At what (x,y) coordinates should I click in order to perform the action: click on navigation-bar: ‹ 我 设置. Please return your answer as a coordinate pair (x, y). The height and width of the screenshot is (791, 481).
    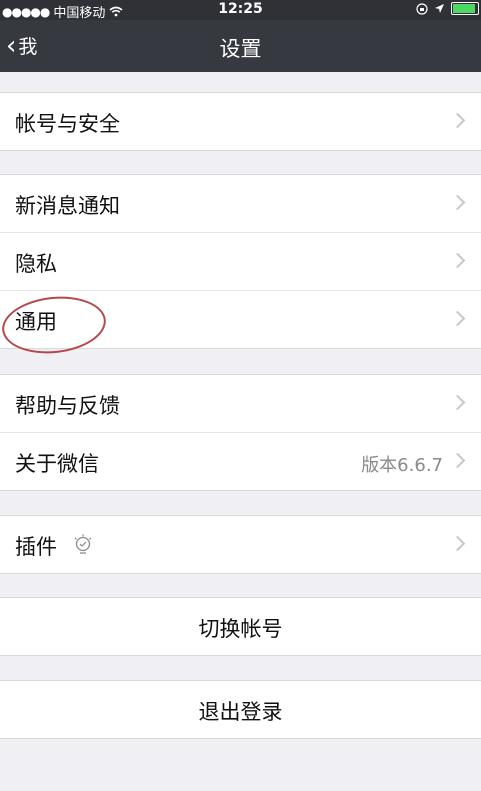
    Looking at the image, I should click on (240, 46).